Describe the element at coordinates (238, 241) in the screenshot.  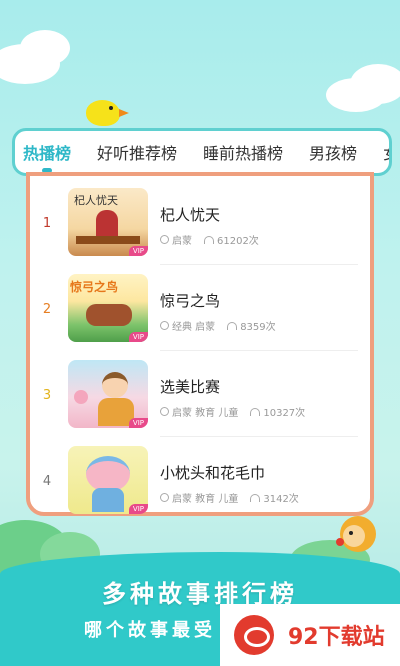
I see `play-count: 61202次` at that location.